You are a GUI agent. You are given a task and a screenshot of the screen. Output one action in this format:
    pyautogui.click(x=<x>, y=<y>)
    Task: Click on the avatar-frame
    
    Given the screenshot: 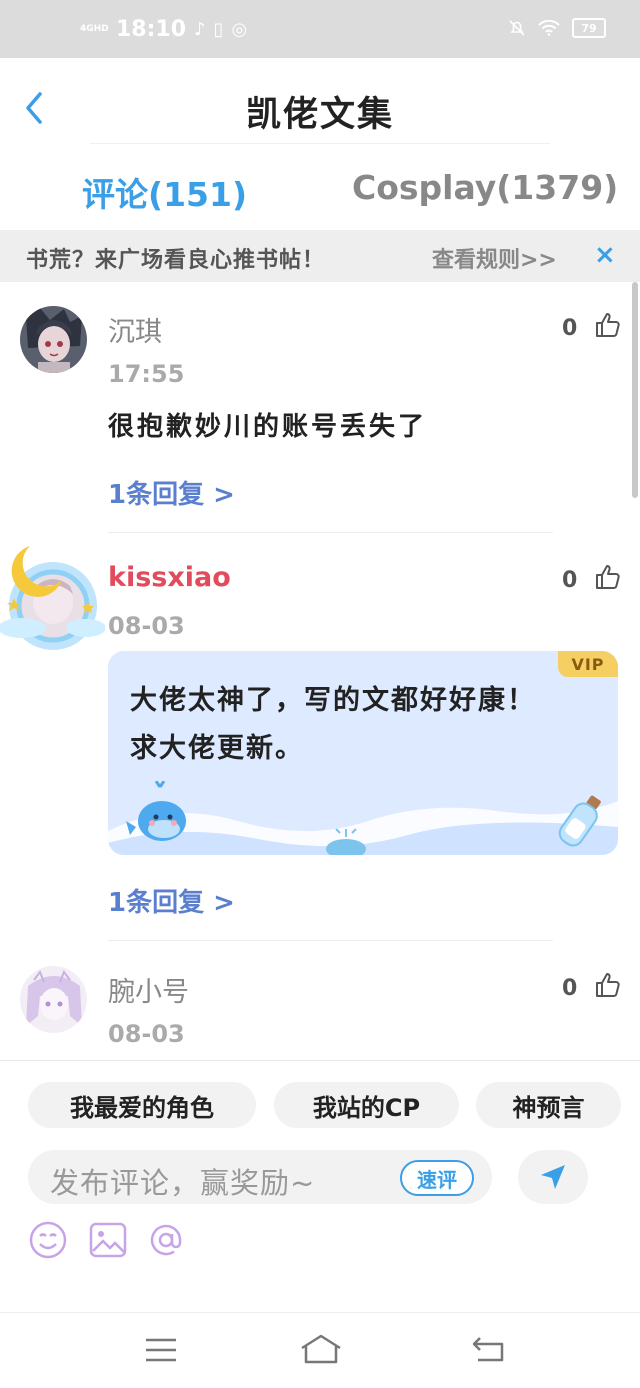 What is the action you would take?
    pyautogui.click(x=53, y=597)
    